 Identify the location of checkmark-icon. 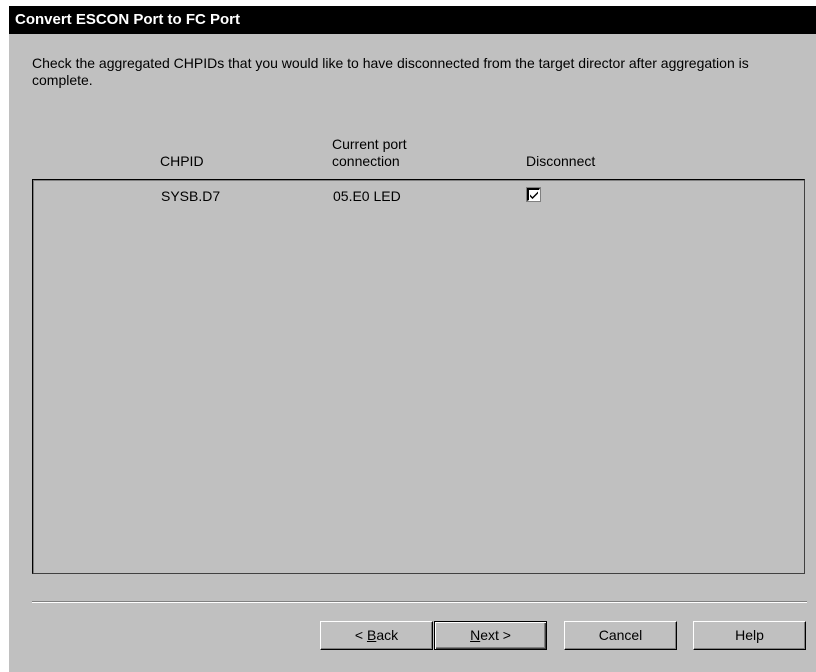
(534, 195).